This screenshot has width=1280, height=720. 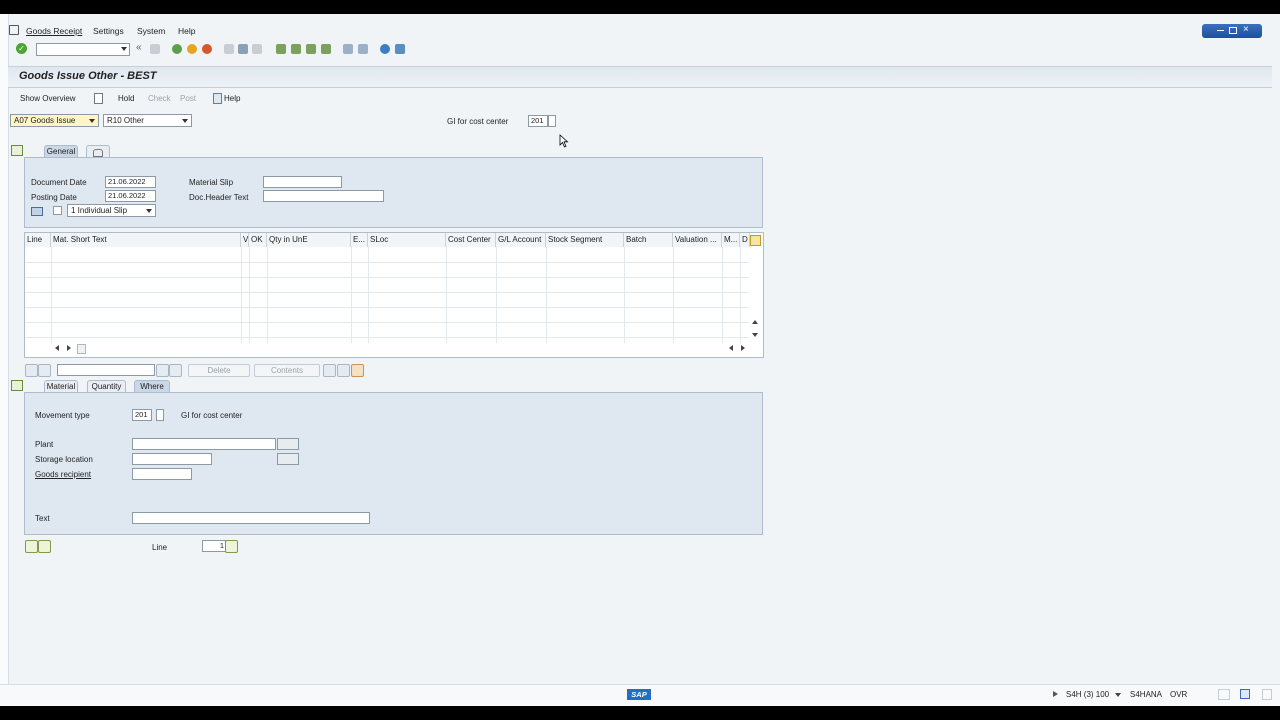 I want to click on menu-icon, so click(x=14, y=30).